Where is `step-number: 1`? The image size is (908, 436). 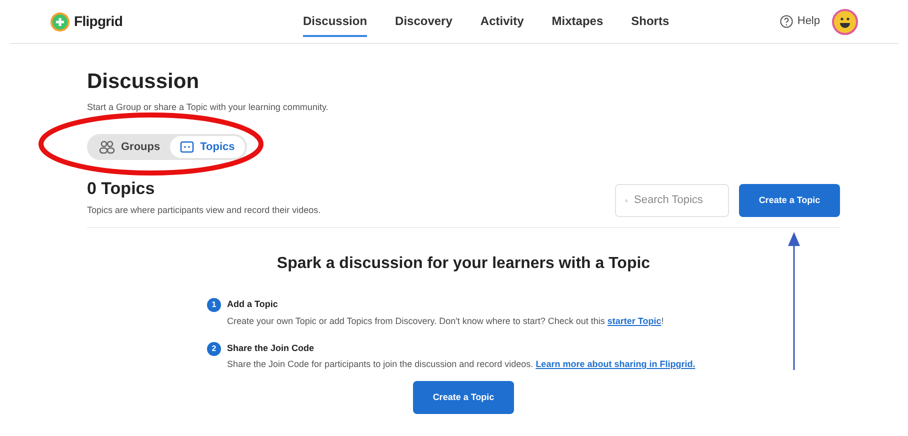
step-number: 1 is located at coordinates (214, 305).